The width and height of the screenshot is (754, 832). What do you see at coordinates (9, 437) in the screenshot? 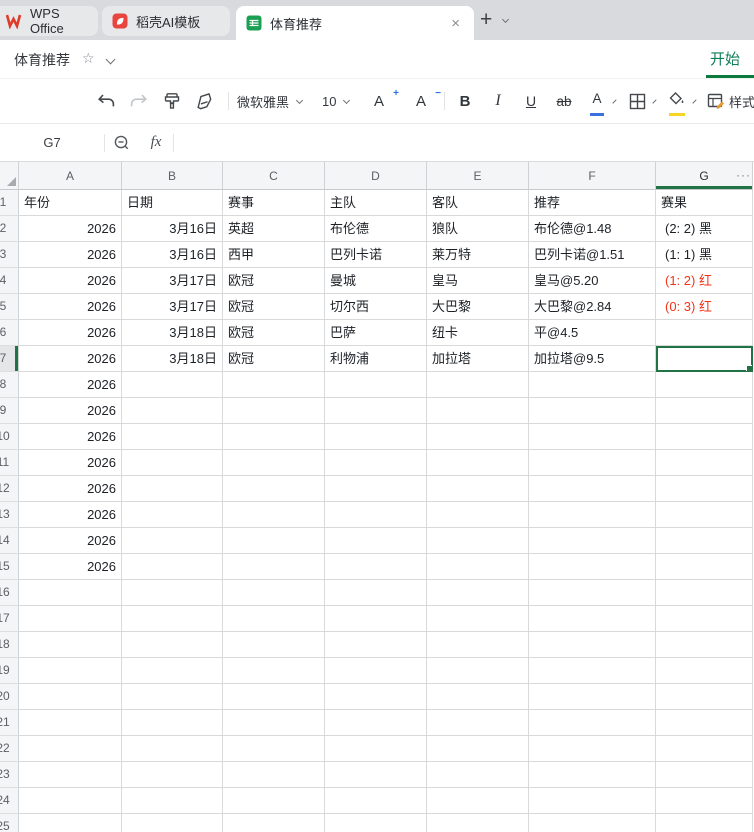
I see `row-header-10: 10` at bounding box center [9, 437].